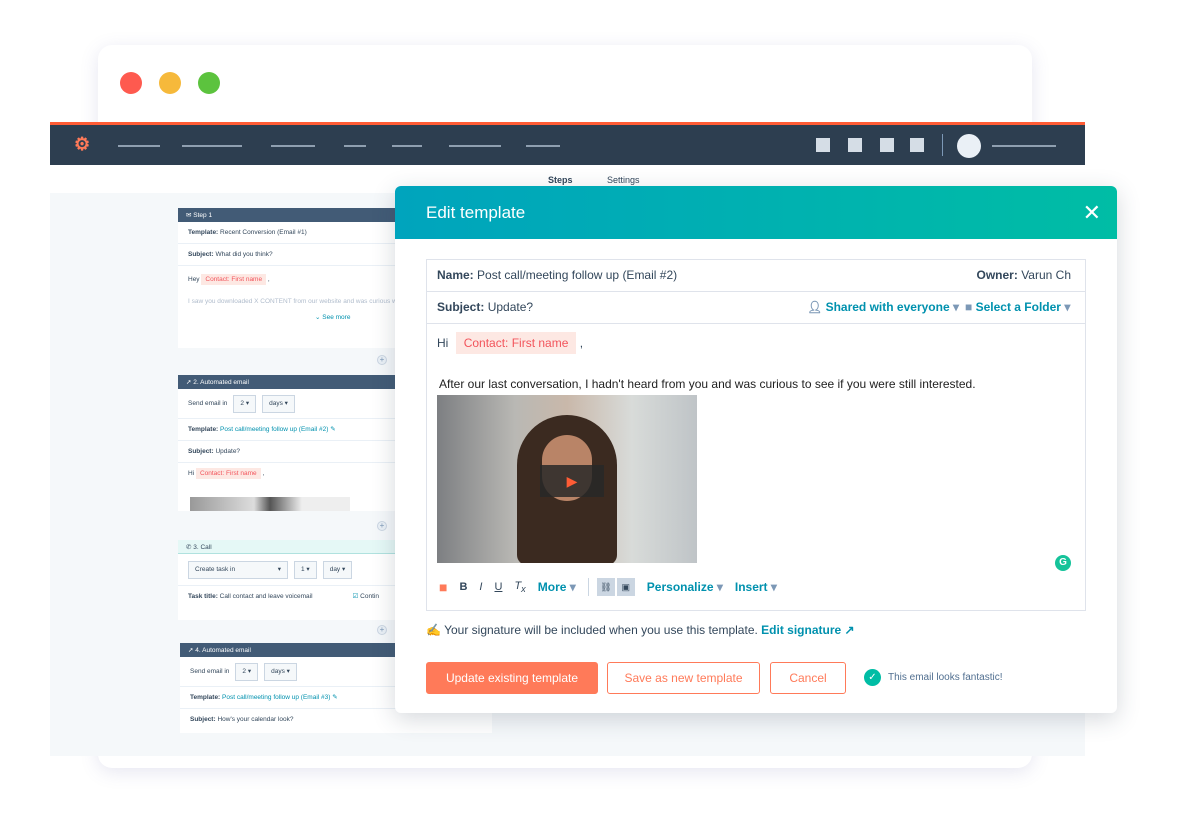 This screenshot has width=1190, height=831. I want to click on signature-icon: ✍, so click(433, 630).